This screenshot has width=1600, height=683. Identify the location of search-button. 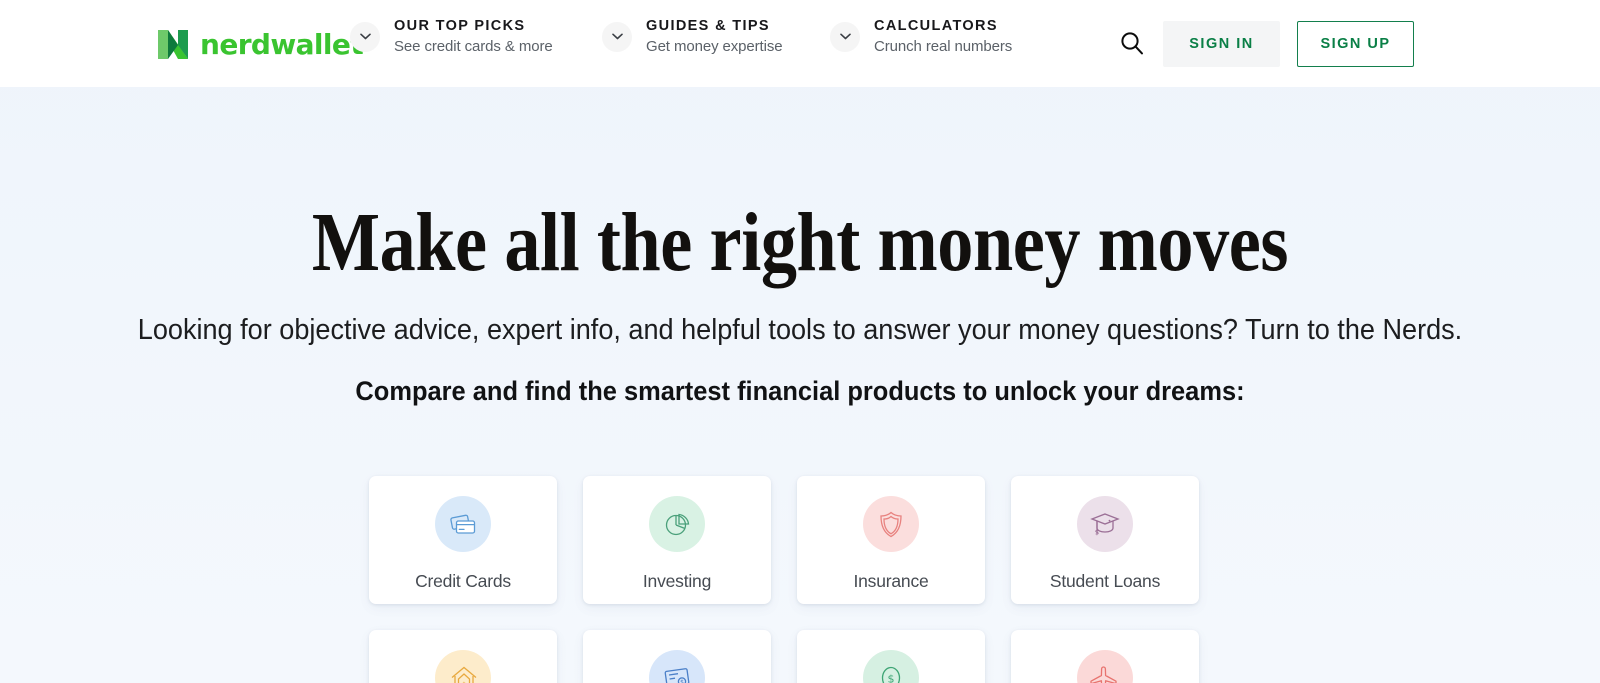
(1132, 43).